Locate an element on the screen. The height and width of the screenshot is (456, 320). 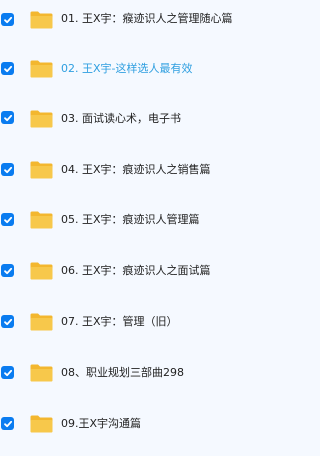
file-label: 09.王X宇沟通篇 is located at coordinates (101, 424).